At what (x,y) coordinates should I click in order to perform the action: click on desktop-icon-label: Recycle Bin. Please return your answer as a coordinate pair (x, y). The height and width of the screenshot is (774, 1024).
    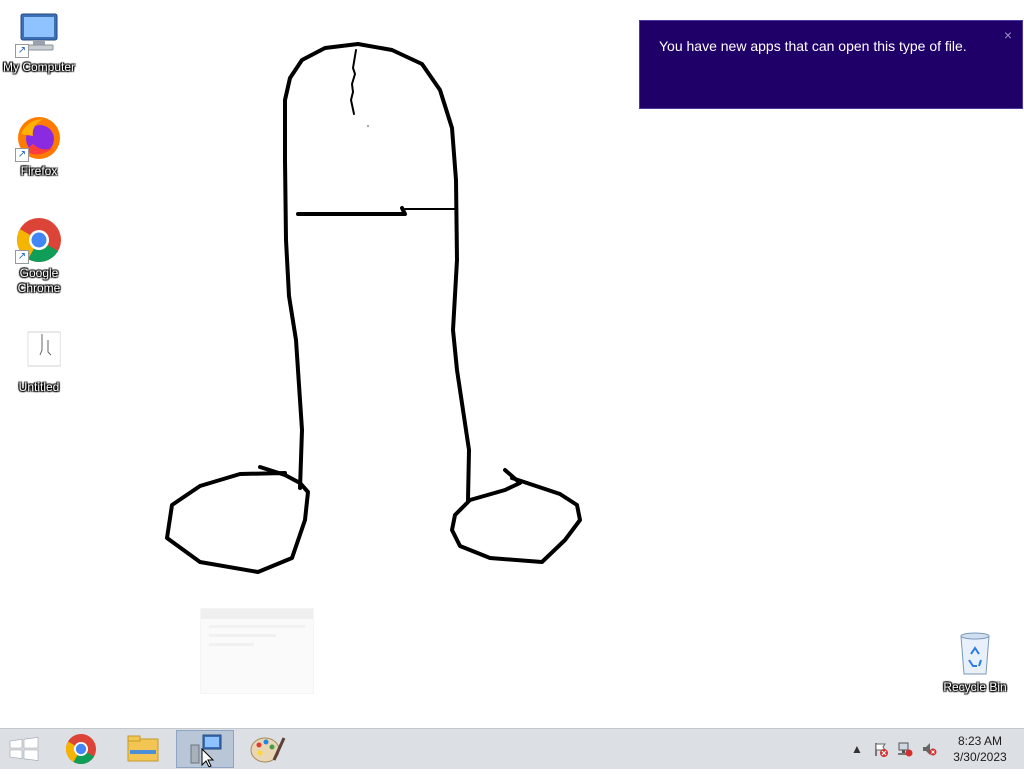
    Looking at the image, I should click on (975, 687).